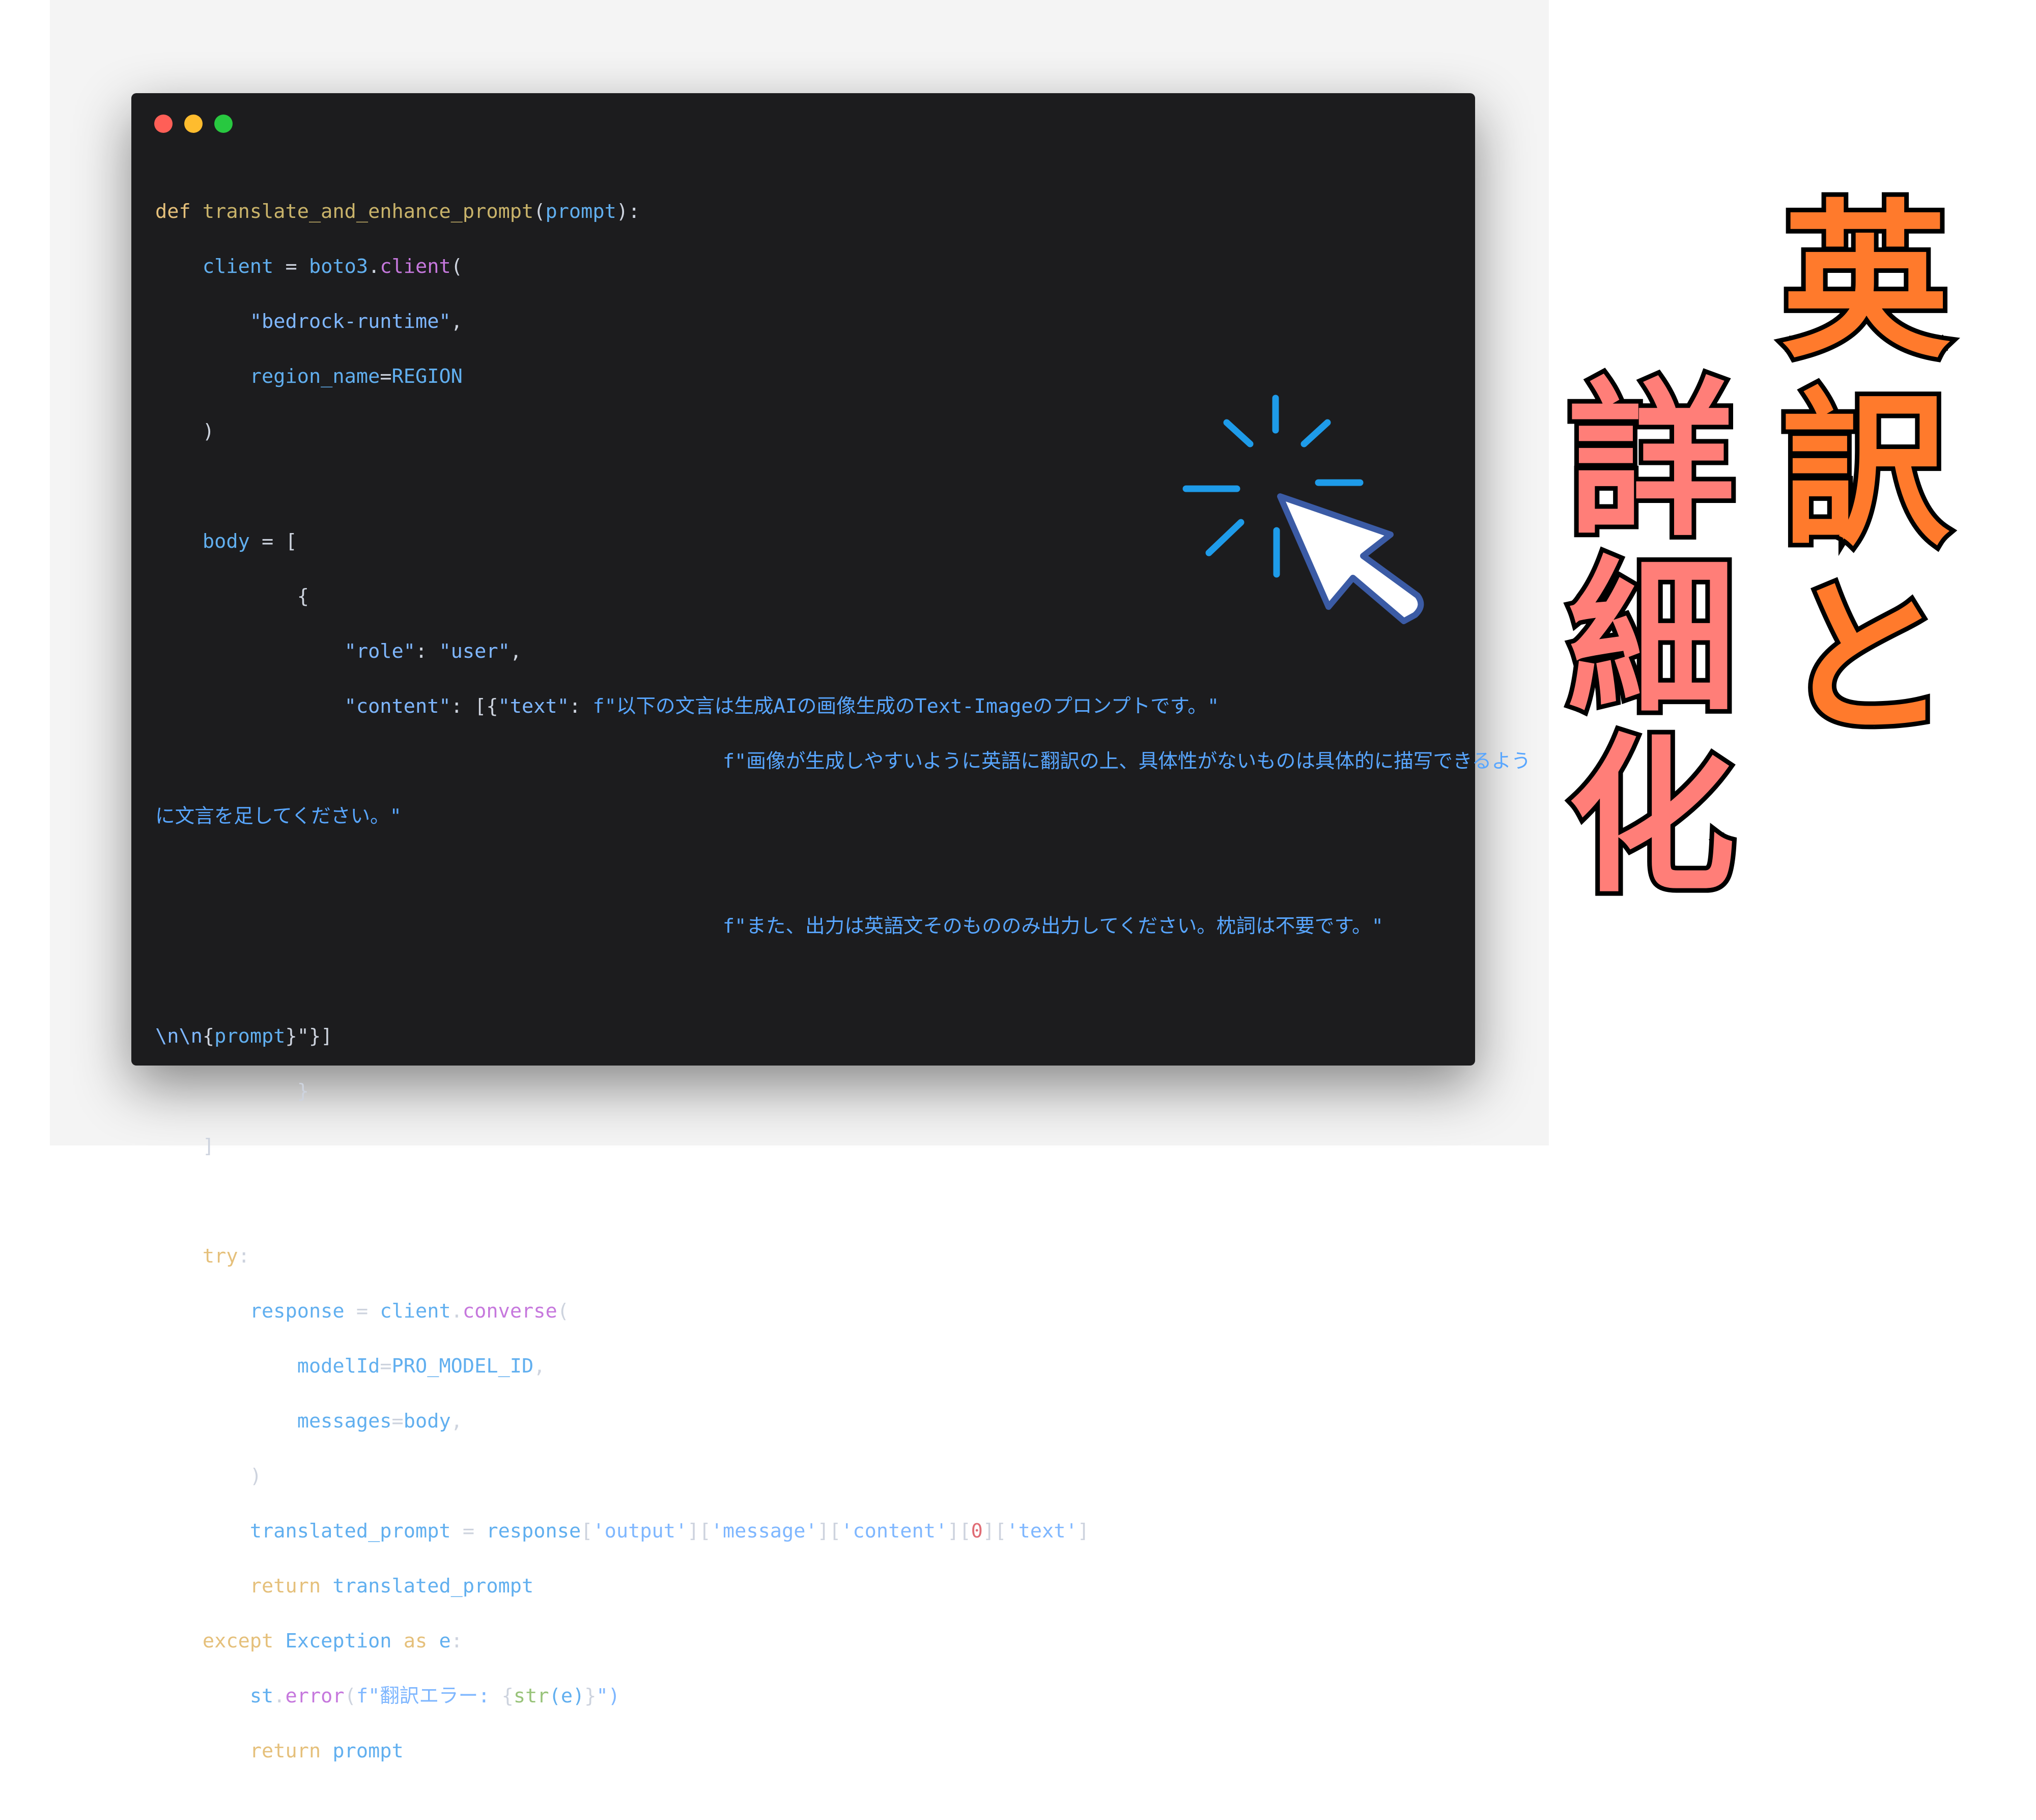  What do you see at coordinates (843, 1036) in the screenshot?
I see `code-line-16: \n\n{prompt}"}]` at bounding box center [843, 1036].